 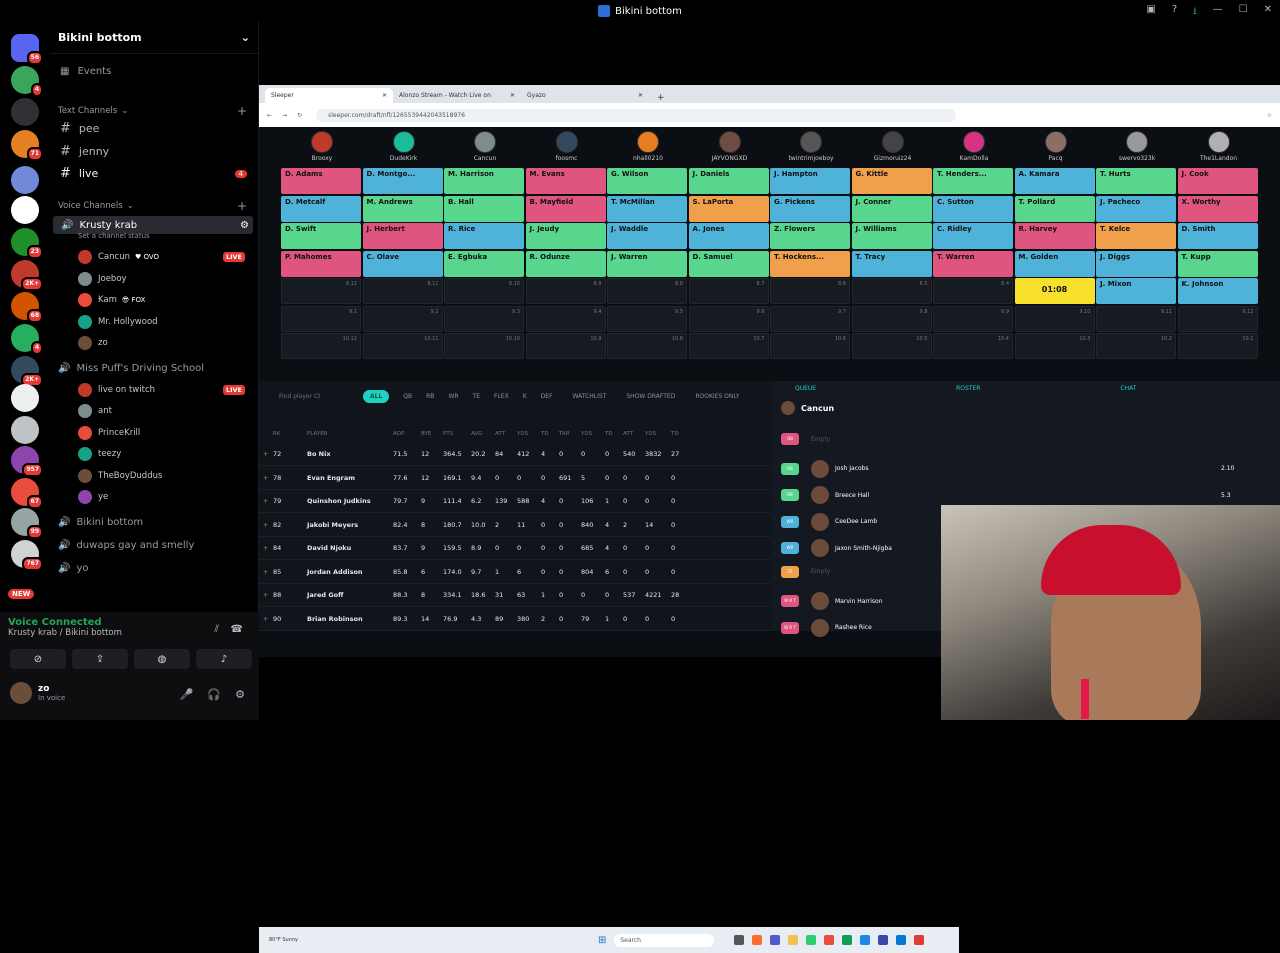 I want to click on minimize-icon: —, so click(x=1218, y=12).